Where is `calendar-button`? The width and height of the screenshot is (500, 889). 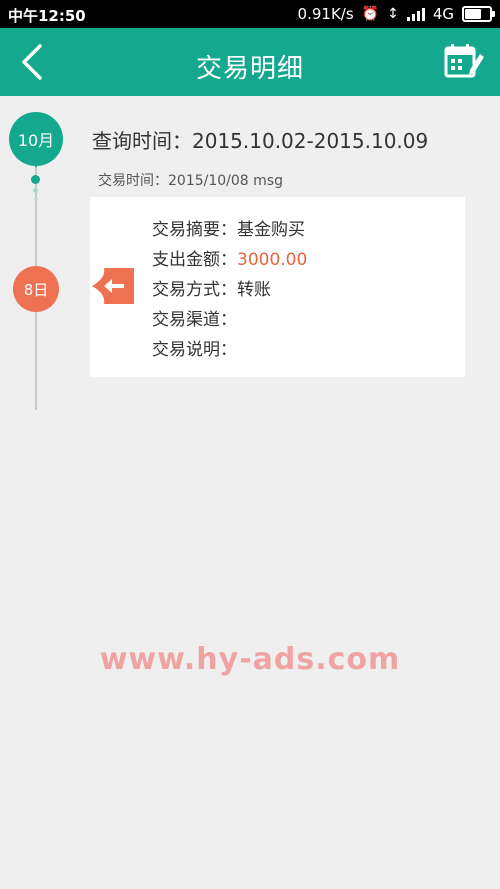 calendar-button is located at coordinates (464, 62).